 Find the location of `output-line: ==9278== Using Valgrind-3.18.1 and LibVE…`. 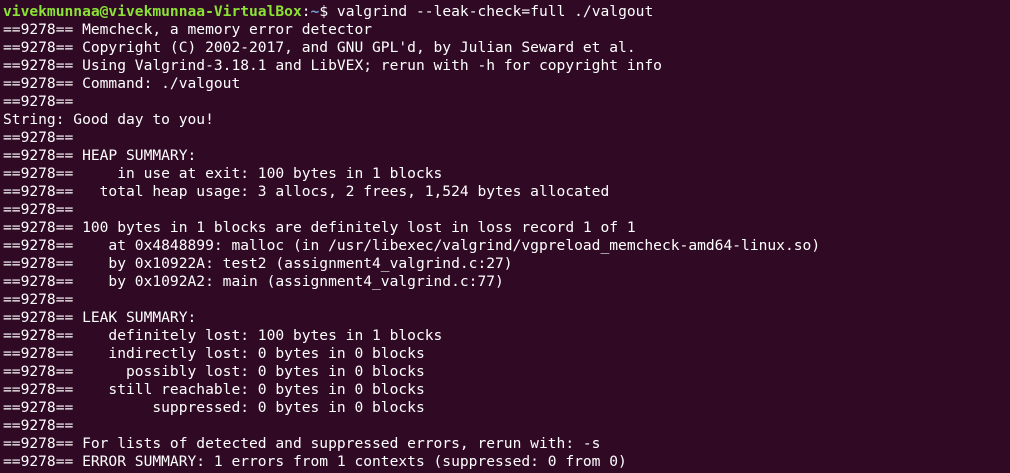

output-line: ==9278== Using Valgrind-3.18.1 and LibVE… is located at coordinates (332, 65).